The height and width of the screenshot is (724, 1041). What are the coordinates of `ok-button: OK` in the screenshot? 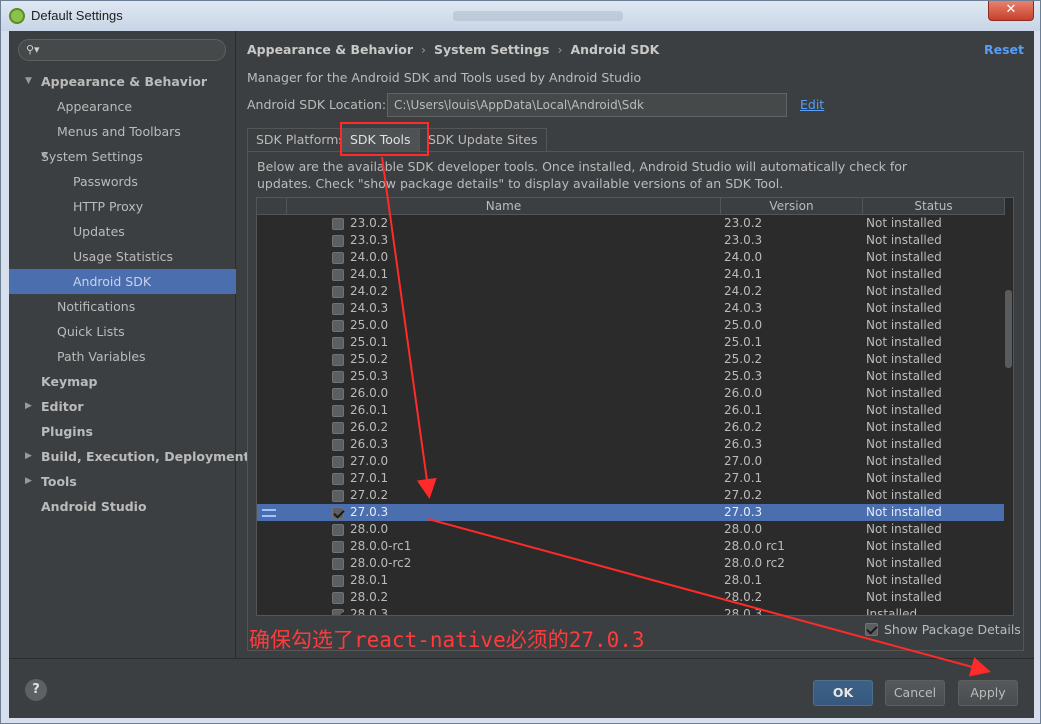 It's located at (843, 693).